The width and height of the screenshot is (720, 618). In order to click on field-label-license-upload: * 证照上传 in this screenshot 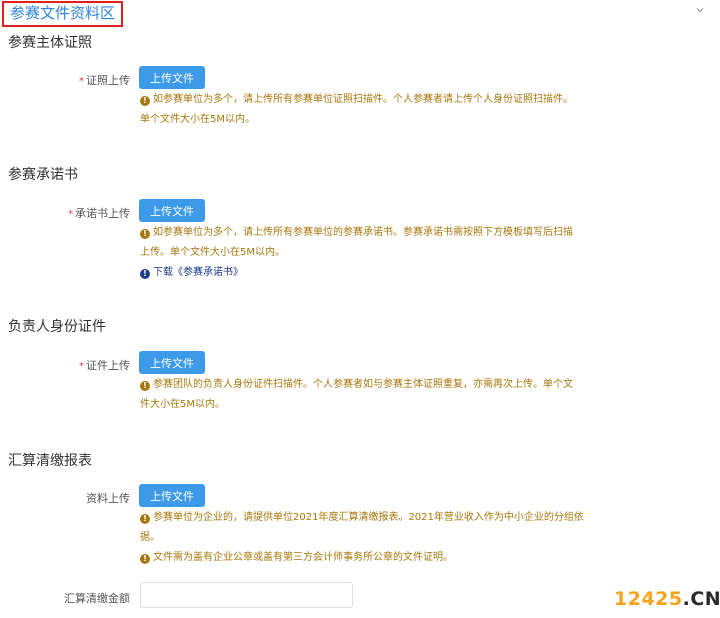, I will do `click(104, 80)`.